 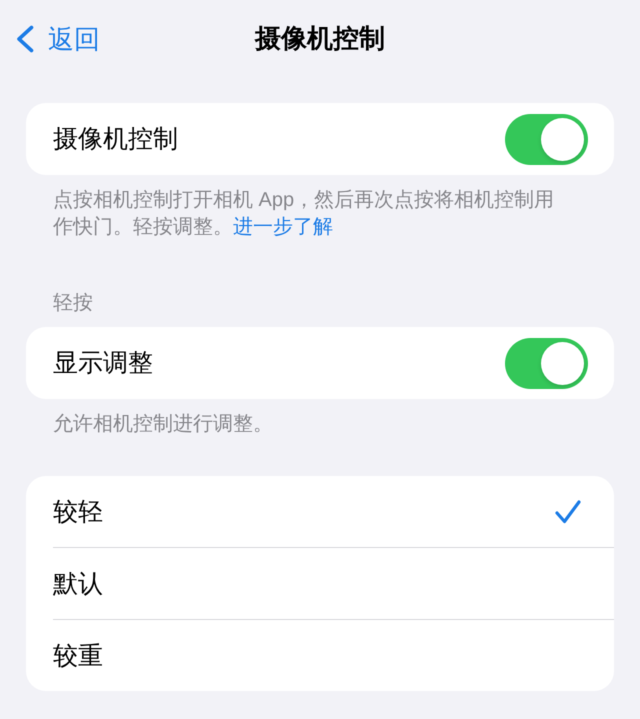 What do you see at coordinates (58, 39) in the screenshot?
I see `back-button: 返回` at bounding box center [58, 39].